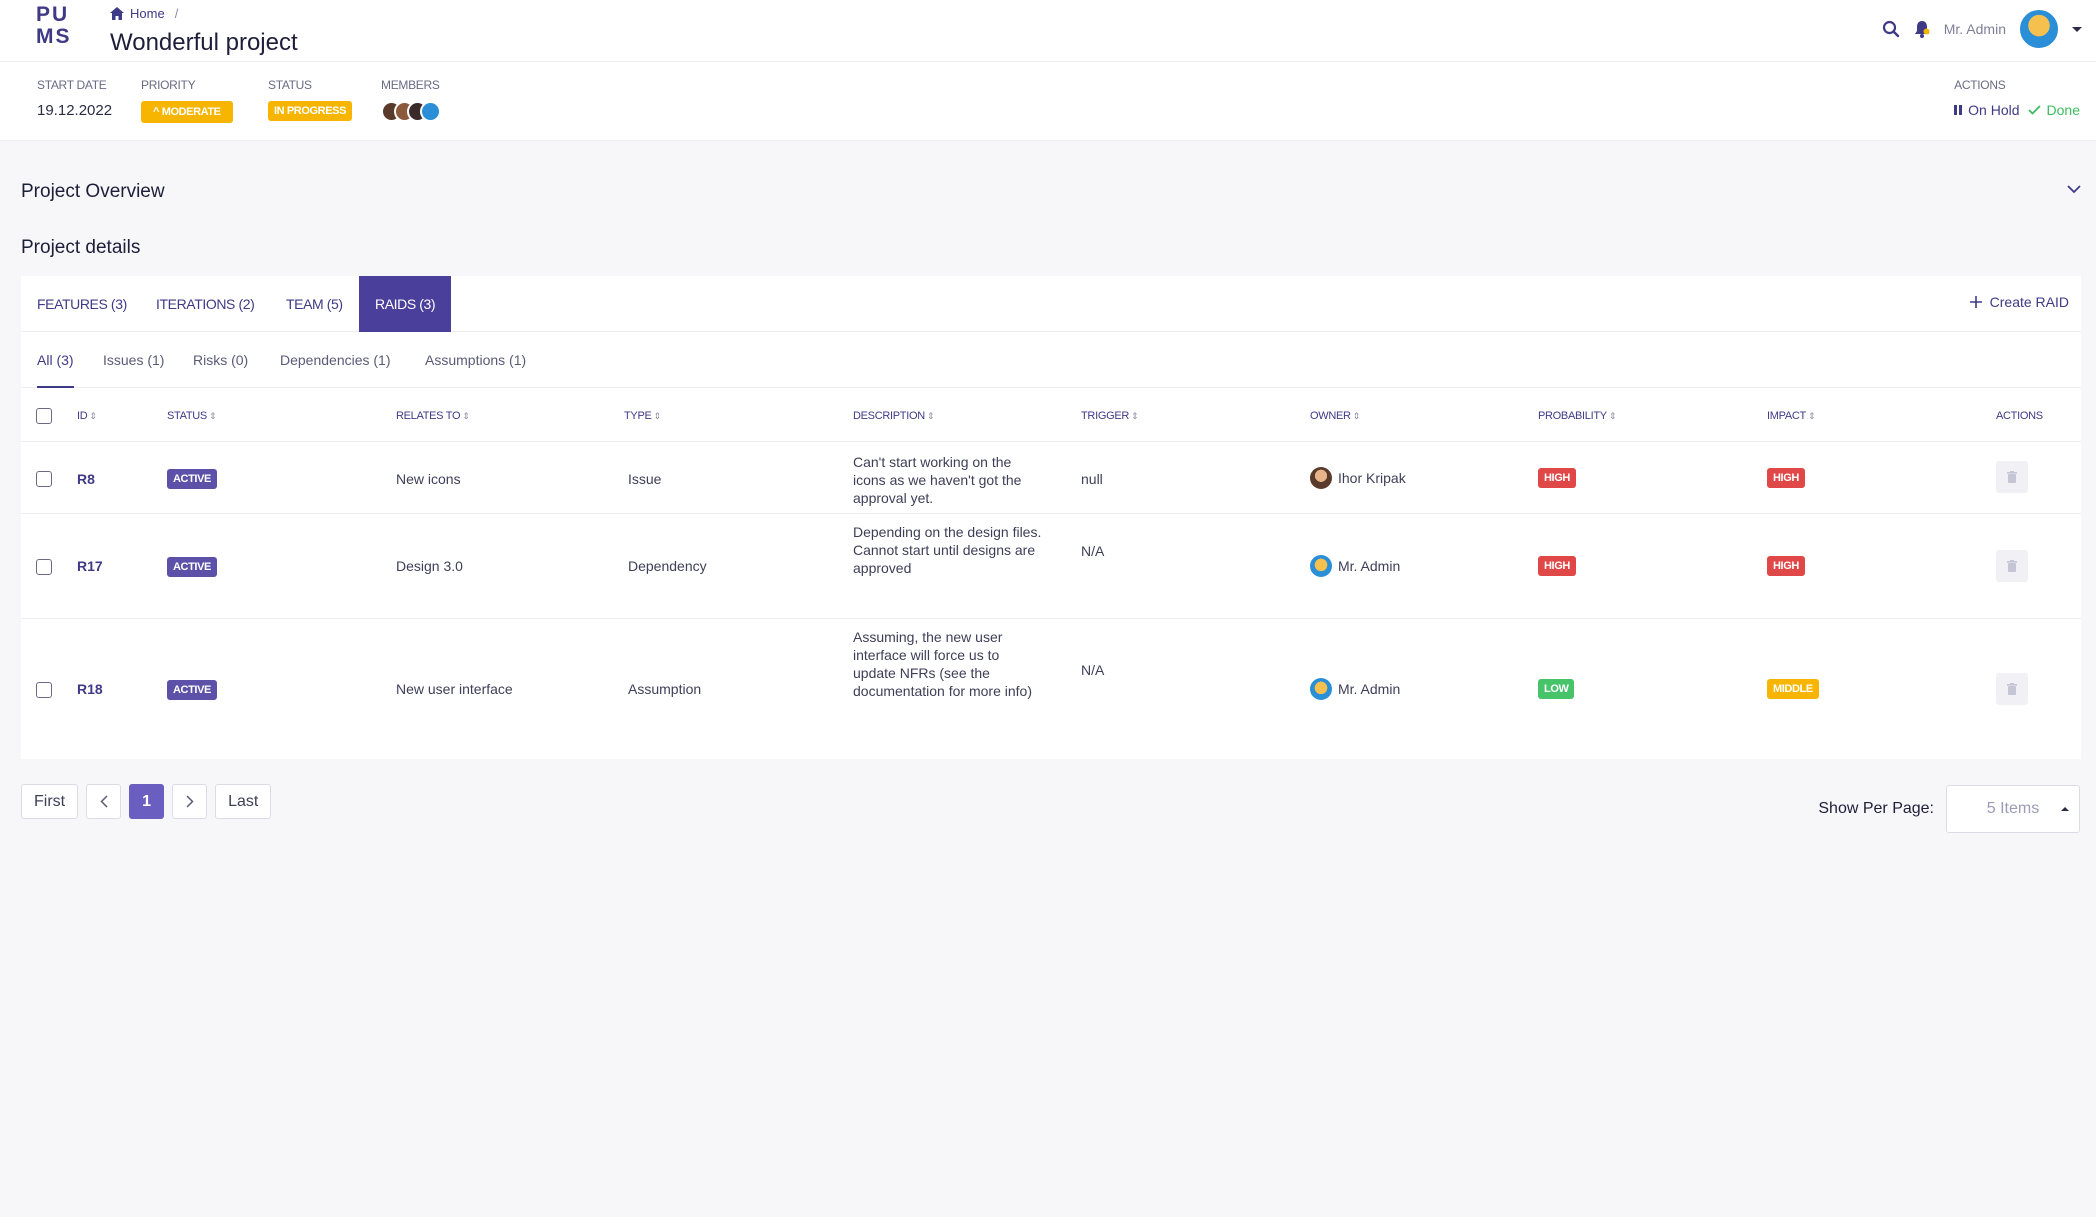 This screenshot has width=2096, height=1217. Describe the element at coordinates (1048, 31) in the screenshot. I see `top-bar: PU MS Home / Wonderful project Mr. Admin` at that location.